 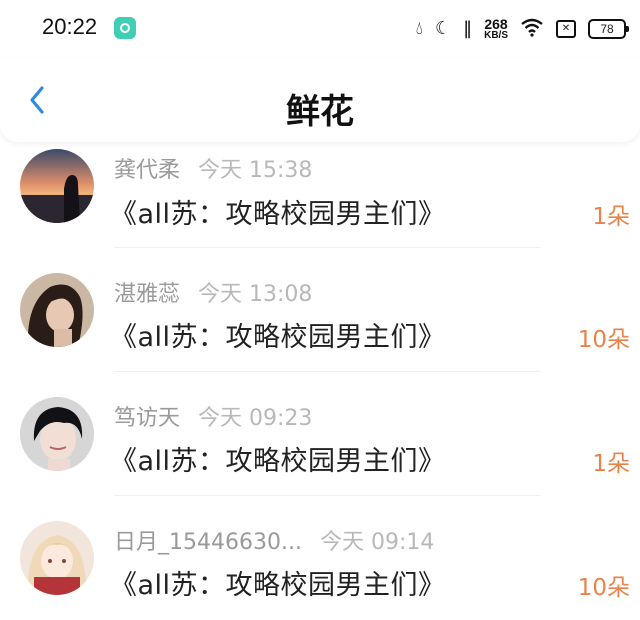 I want to click on sender-info: 日月_15446630... 今天 09:14, so click(x=274, y=540).